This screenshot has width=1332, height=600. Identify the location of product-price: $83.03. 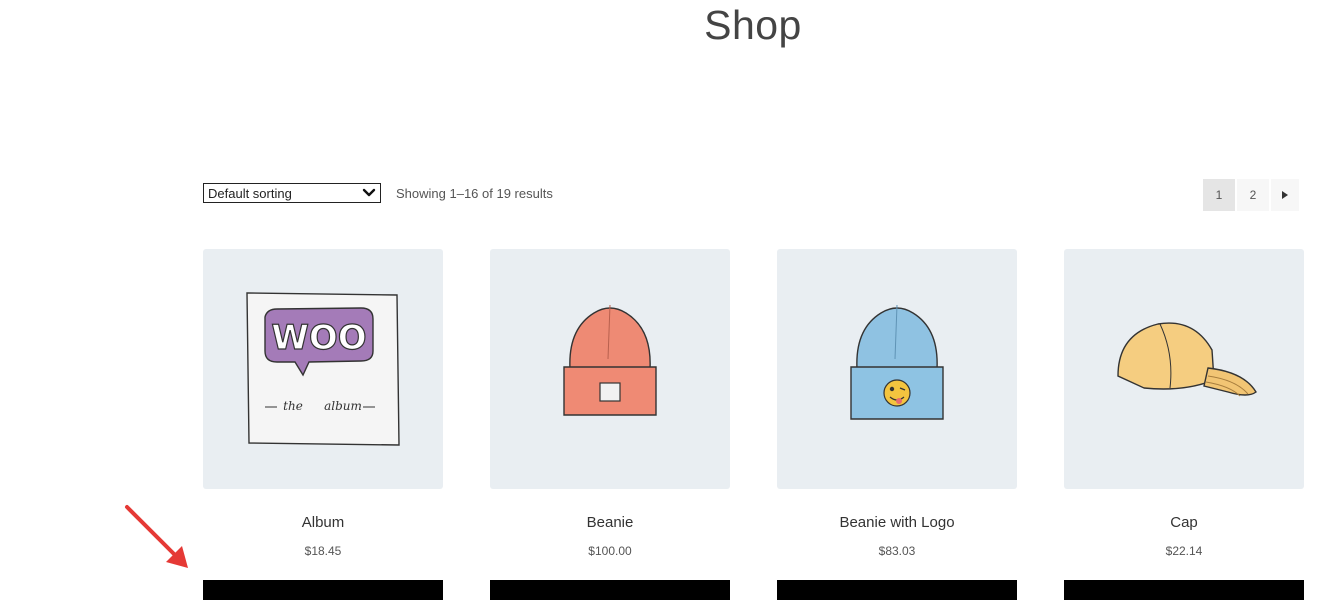
(897, 551).